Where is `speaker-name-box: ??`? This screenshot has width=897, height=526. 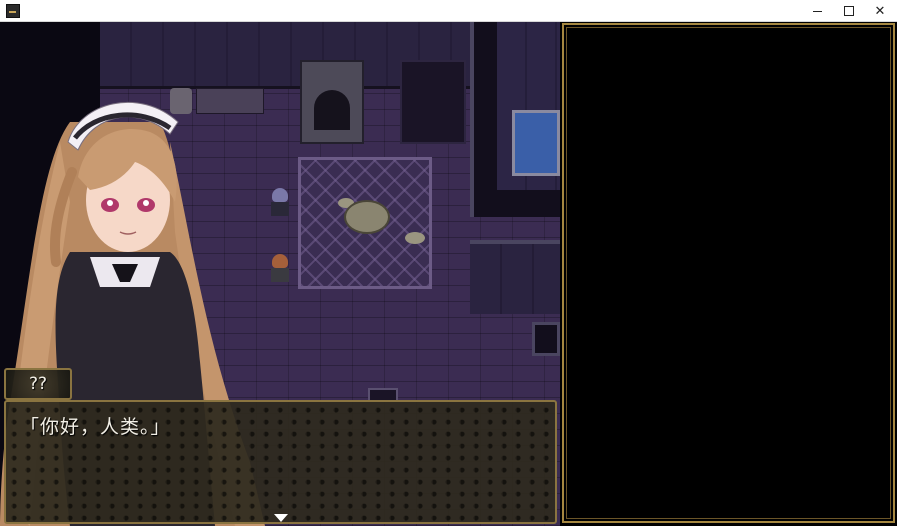 speaker-name-box: ?? is located at coordinates (38, 384).